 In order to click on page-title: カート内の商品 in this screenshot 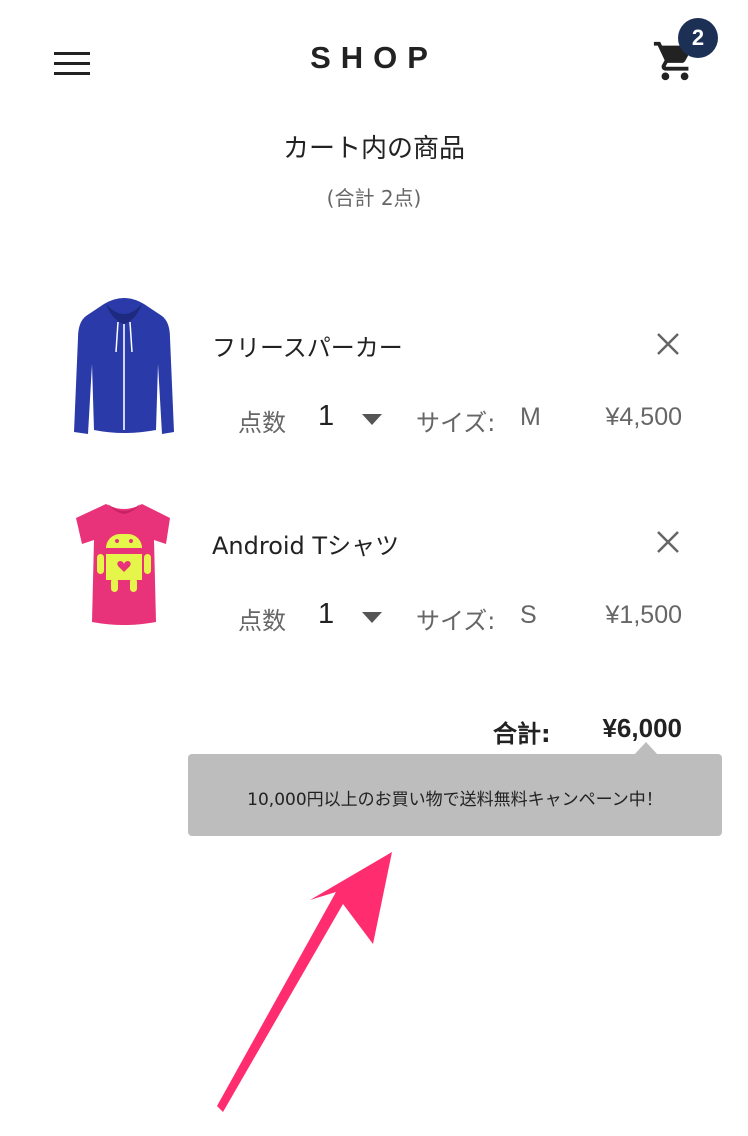, I will do `click(373, 149)`.